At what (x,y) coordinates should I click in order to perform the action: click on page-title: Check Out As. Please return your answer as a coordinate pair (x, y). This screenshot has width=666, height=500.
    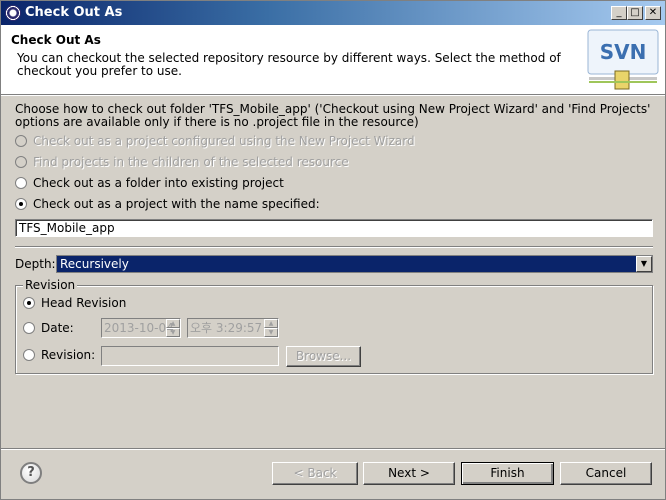
    Looking at the image, I should click on (56, 40).